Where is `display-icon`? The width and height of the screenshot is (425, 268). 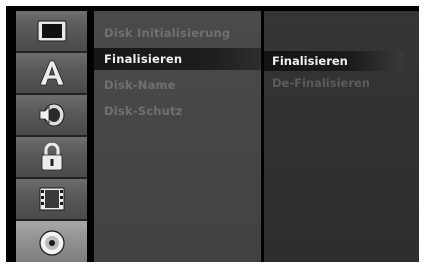 display-icon is located at coordinates (52, 31).